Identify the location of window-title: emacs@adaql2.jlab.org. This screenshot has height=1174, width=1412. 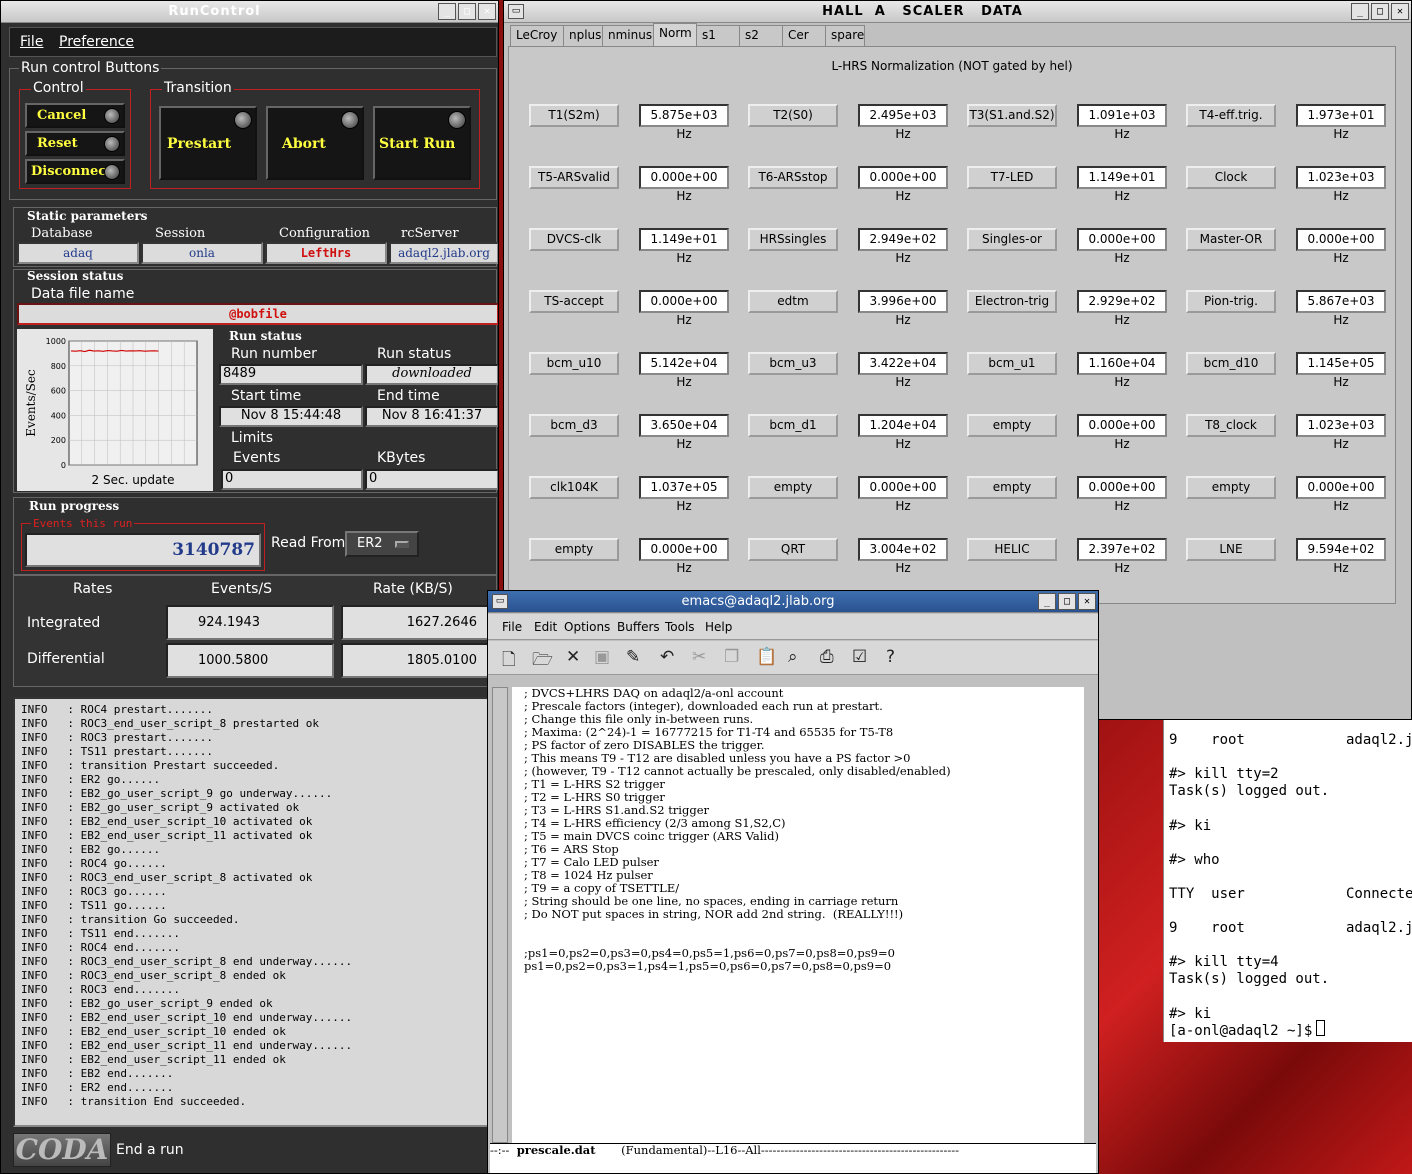
(758, 601).